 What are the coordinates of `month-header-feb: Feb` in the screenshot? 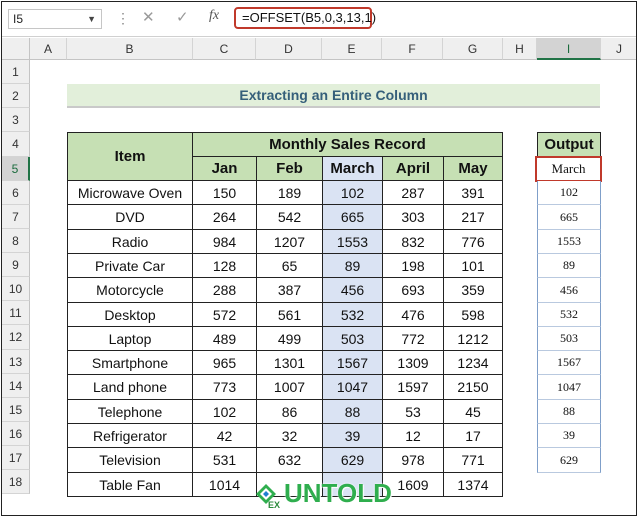 It's located at (289, 168).